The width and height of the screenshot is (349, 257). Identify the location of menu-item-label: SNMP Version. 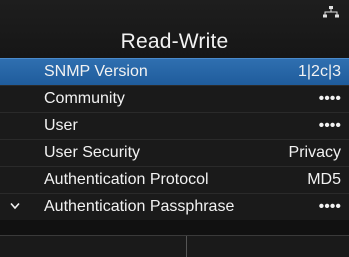
(96, 71).